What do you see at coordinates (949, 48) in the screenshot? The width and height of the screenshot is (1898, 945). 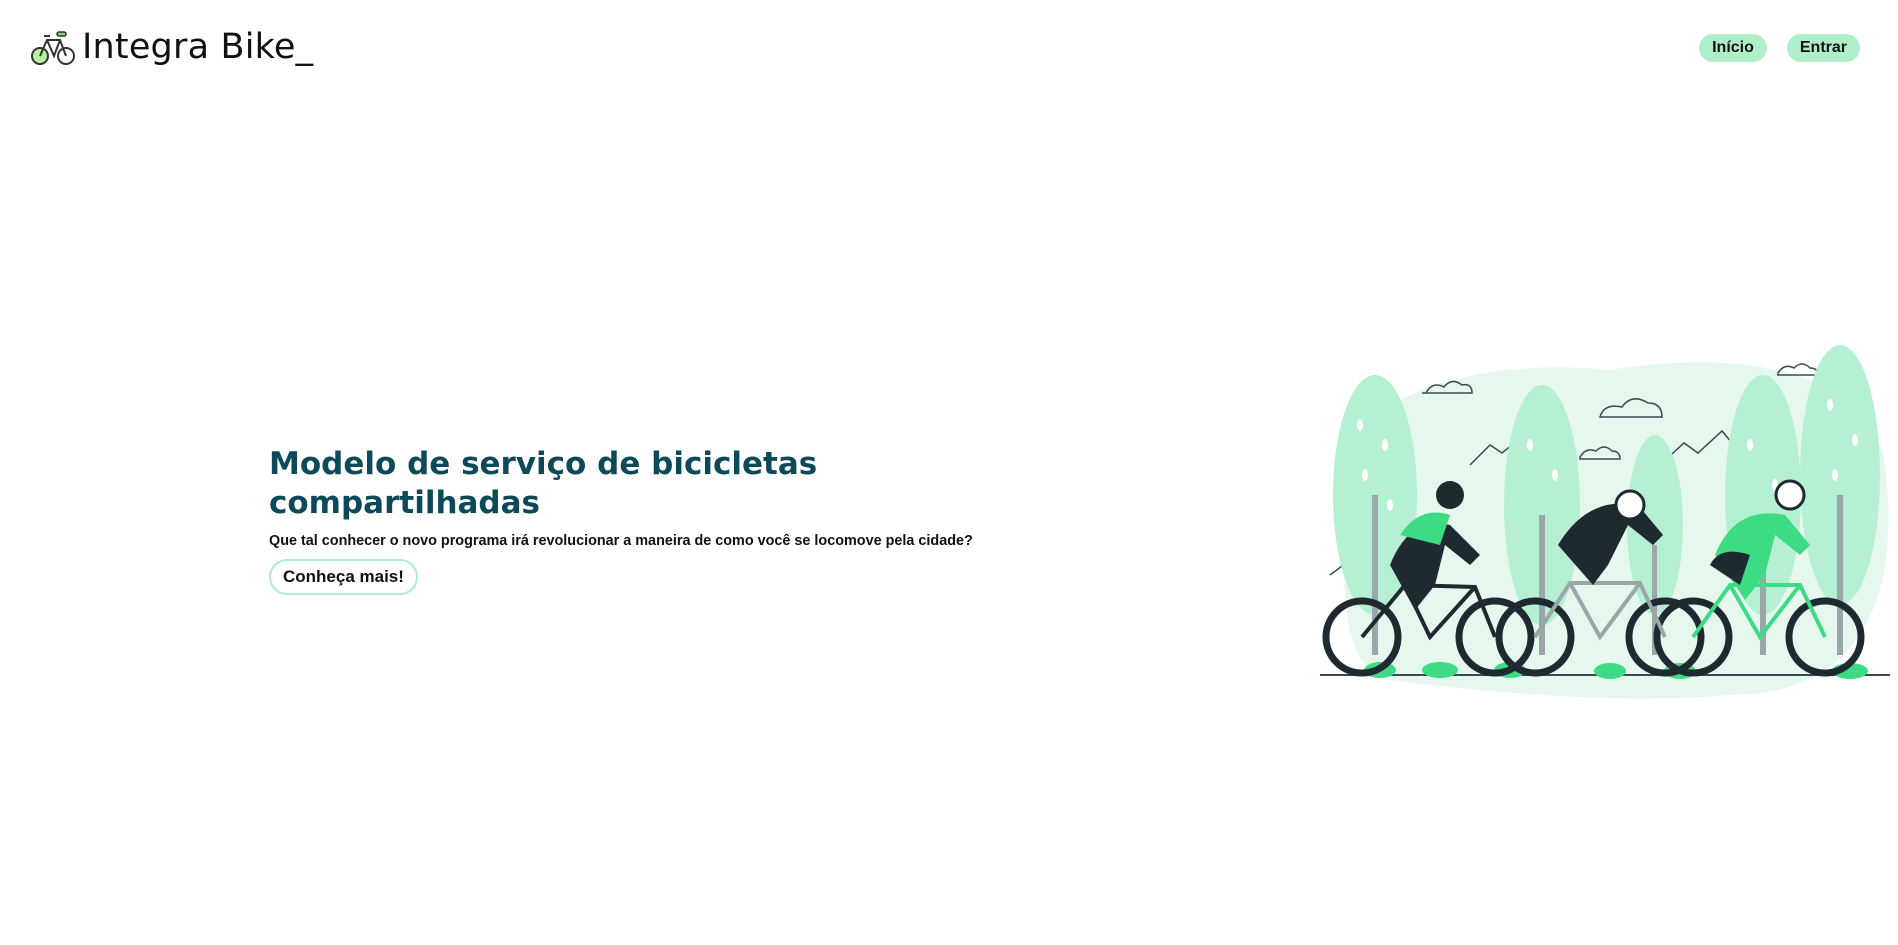 I see `header: Integra Bike_ Início Entrar` at bounding box center [949, 48].